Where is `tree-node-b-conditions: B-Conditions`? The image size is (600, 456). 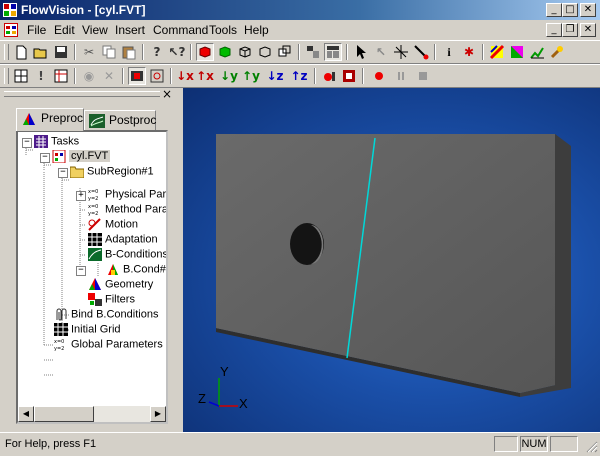
tree-node-b-conditions: B-Conditions is located at coordinates (127, 254).